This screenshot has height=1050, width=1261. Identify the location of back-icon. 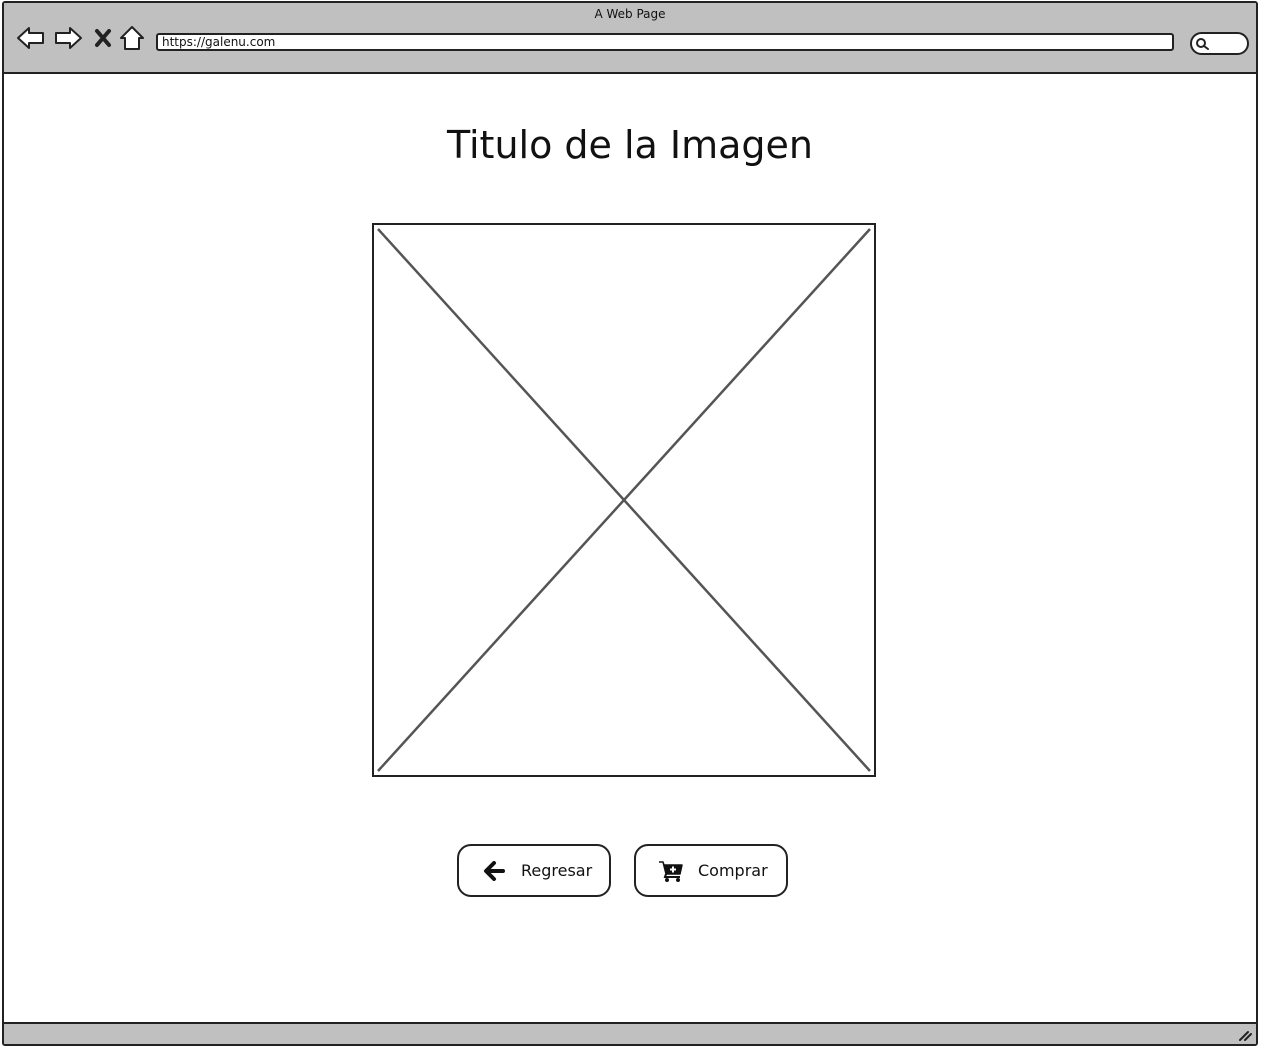
(31, 38).